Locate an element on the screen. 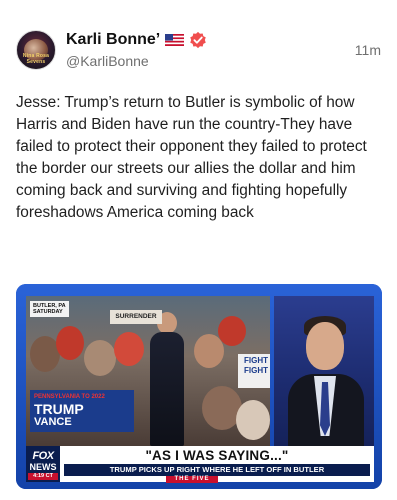 The width and height of the screenshot is (397, 500). verified-badge-icon is located at coordinates (198, 40).